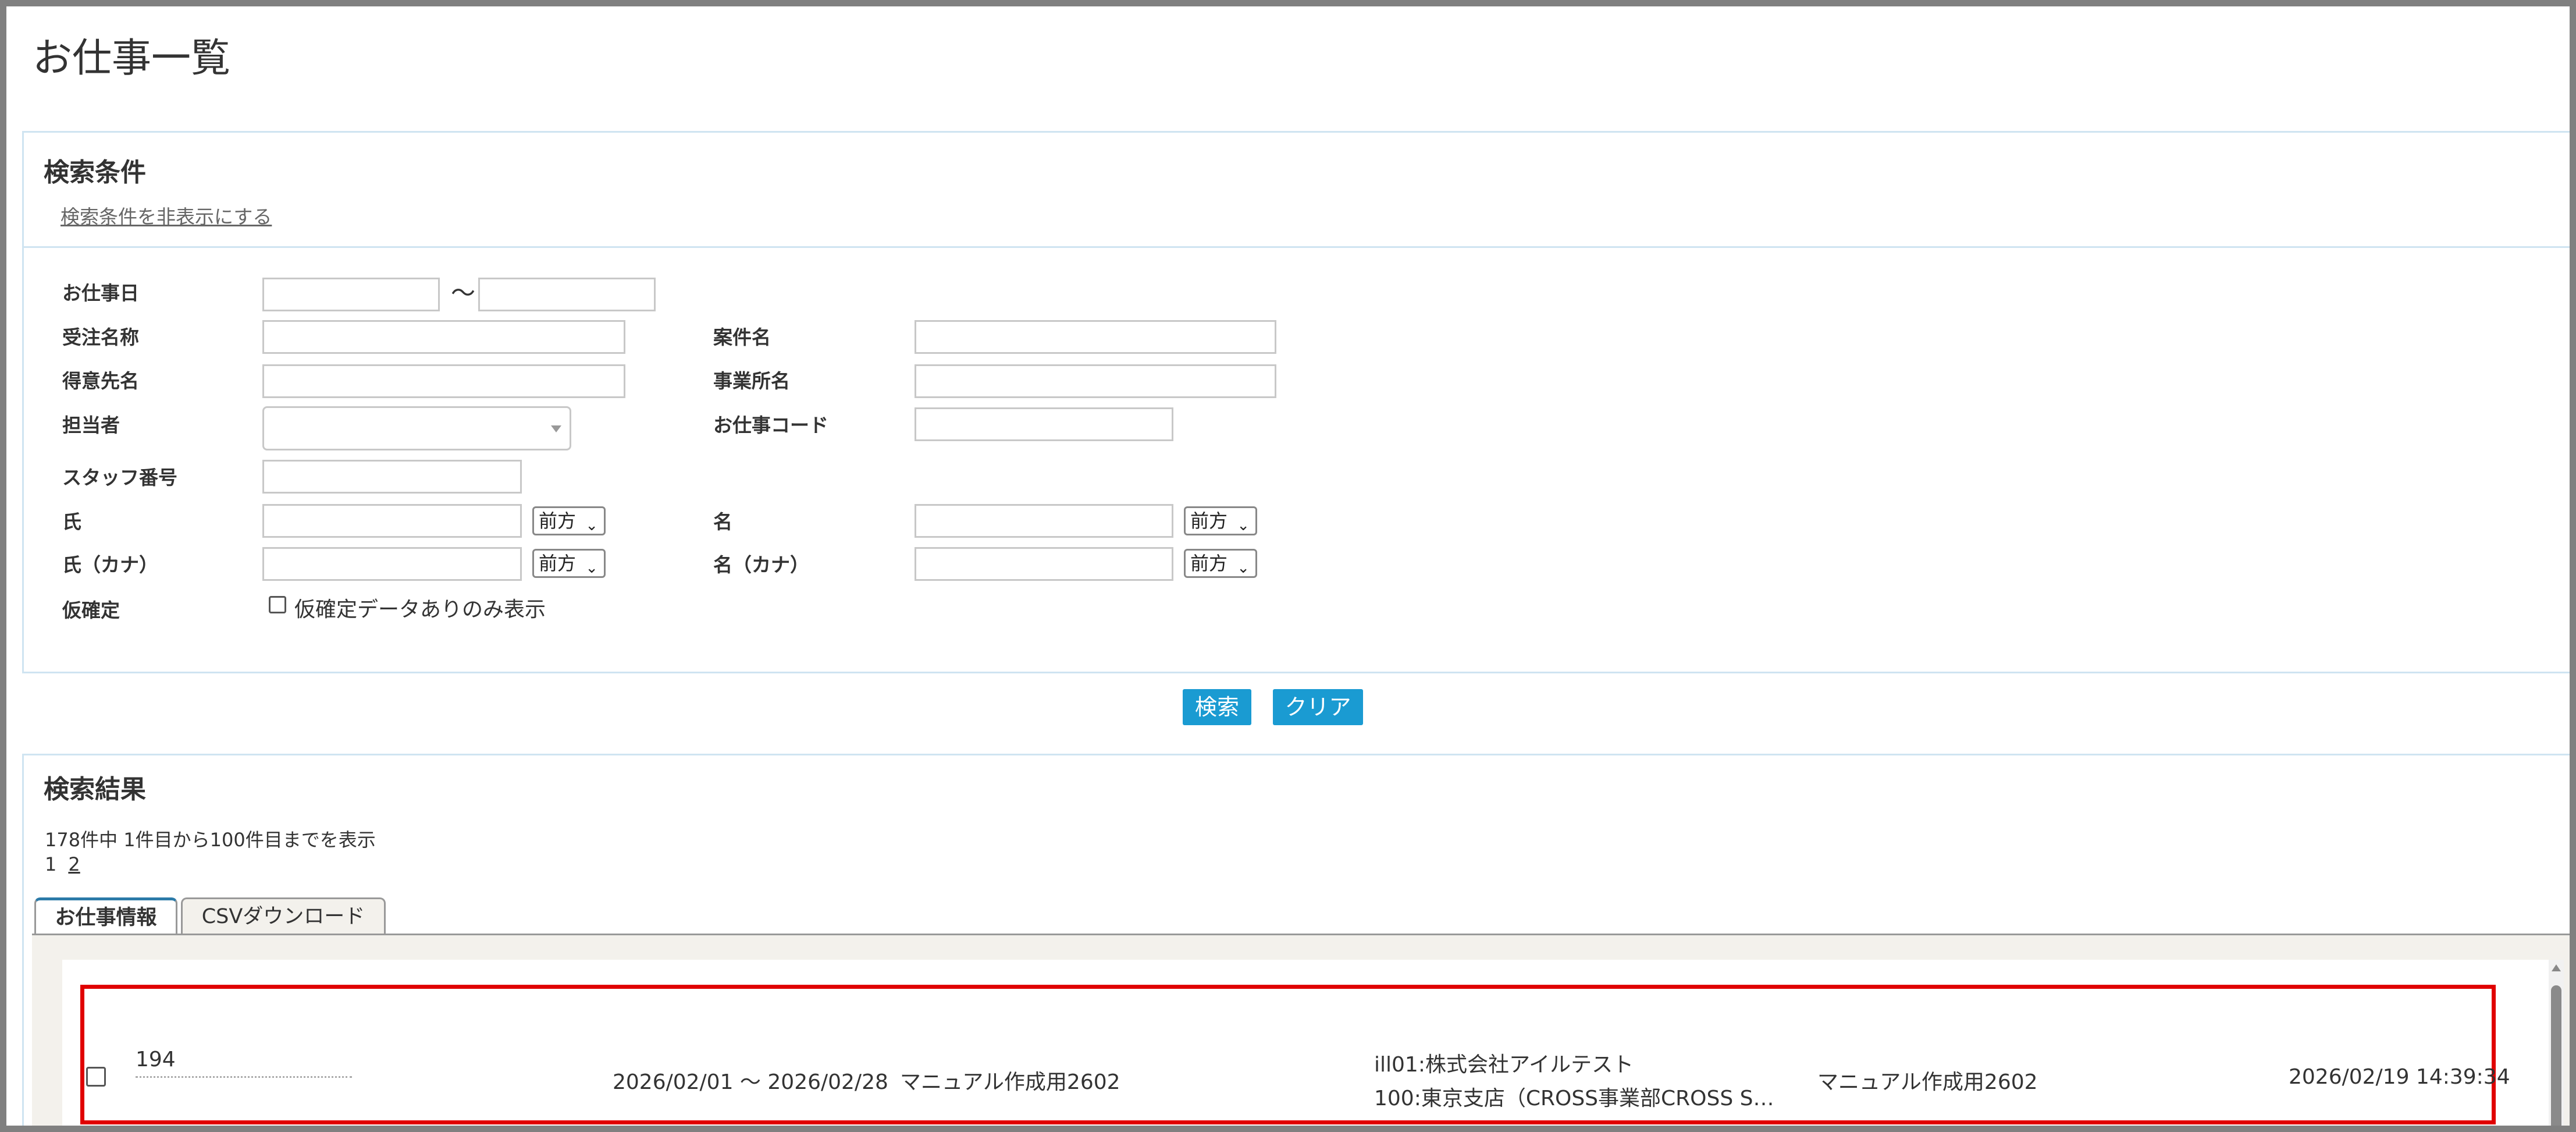  Describe the element at coordinates (283, 916) in the screenshot. I see `tab-csv-download: CSVダウンロード` at that location.